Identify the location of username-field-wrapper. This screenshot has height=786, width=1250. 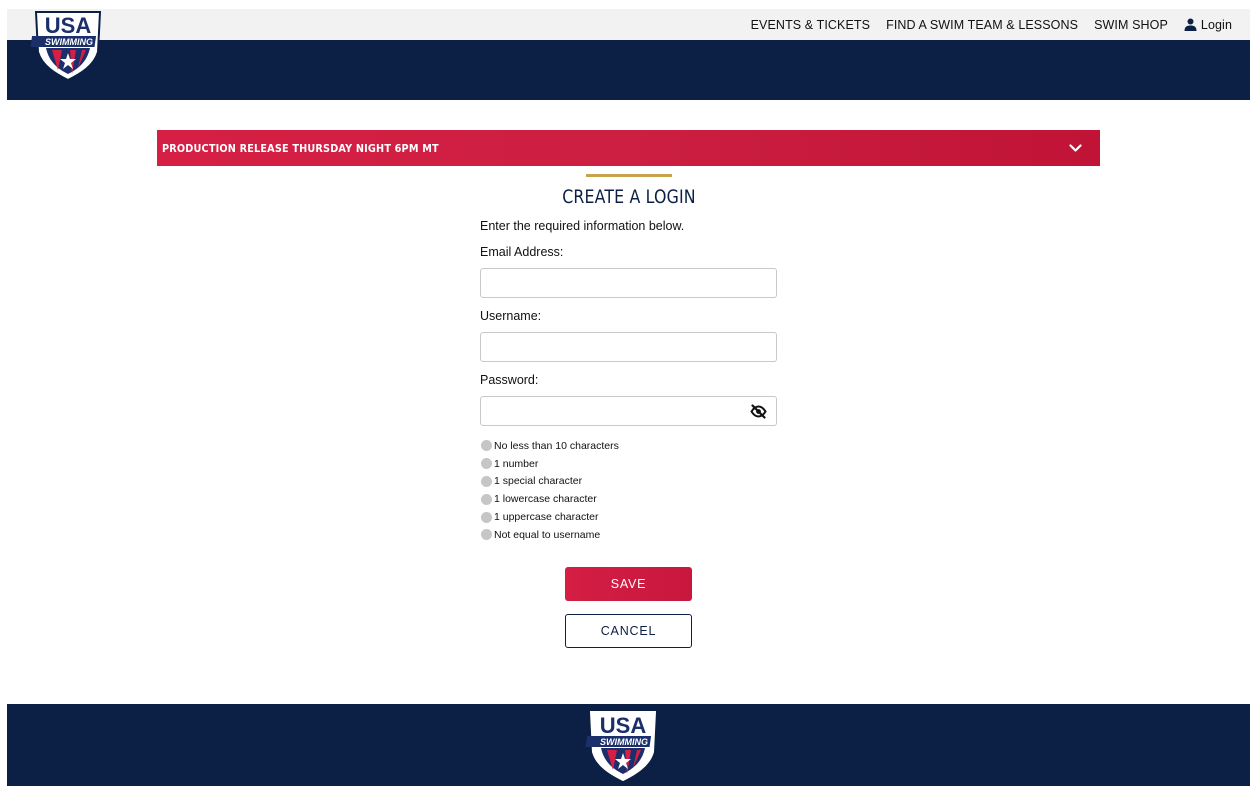
(628, 347).